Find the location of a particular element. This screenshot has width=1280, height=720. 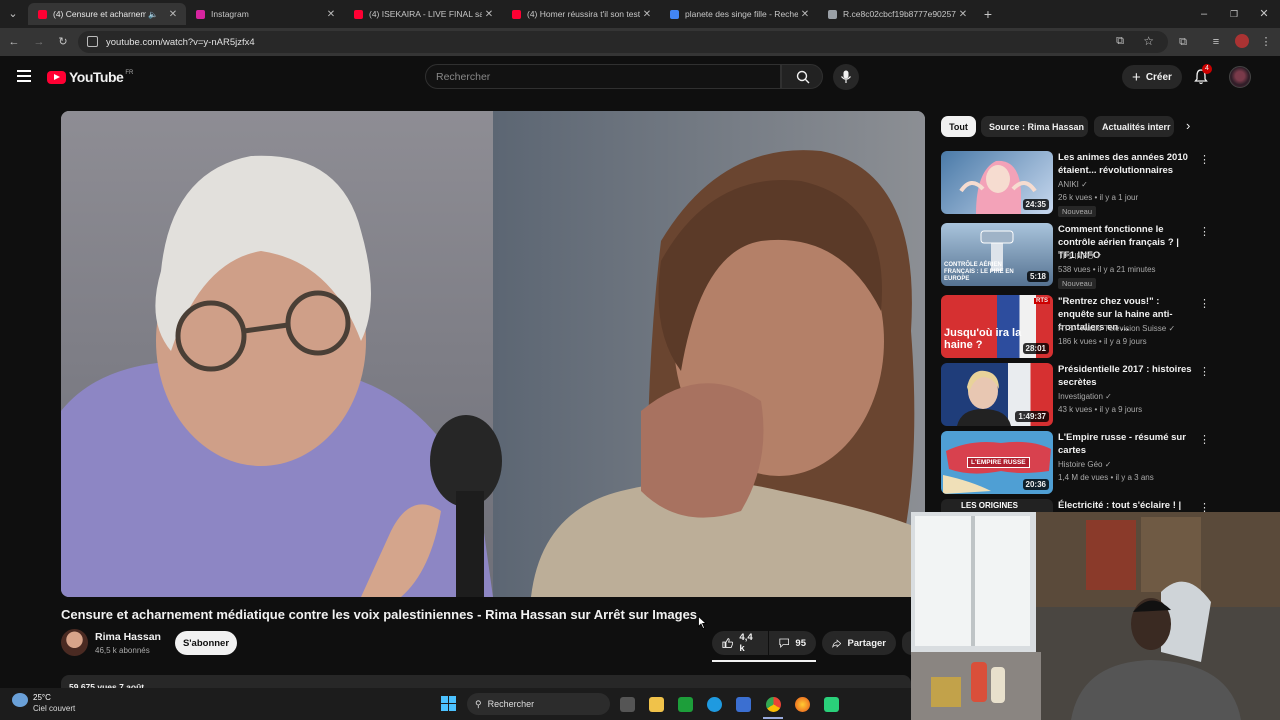

like-ratio-bar is located at coordinates (764, 661).